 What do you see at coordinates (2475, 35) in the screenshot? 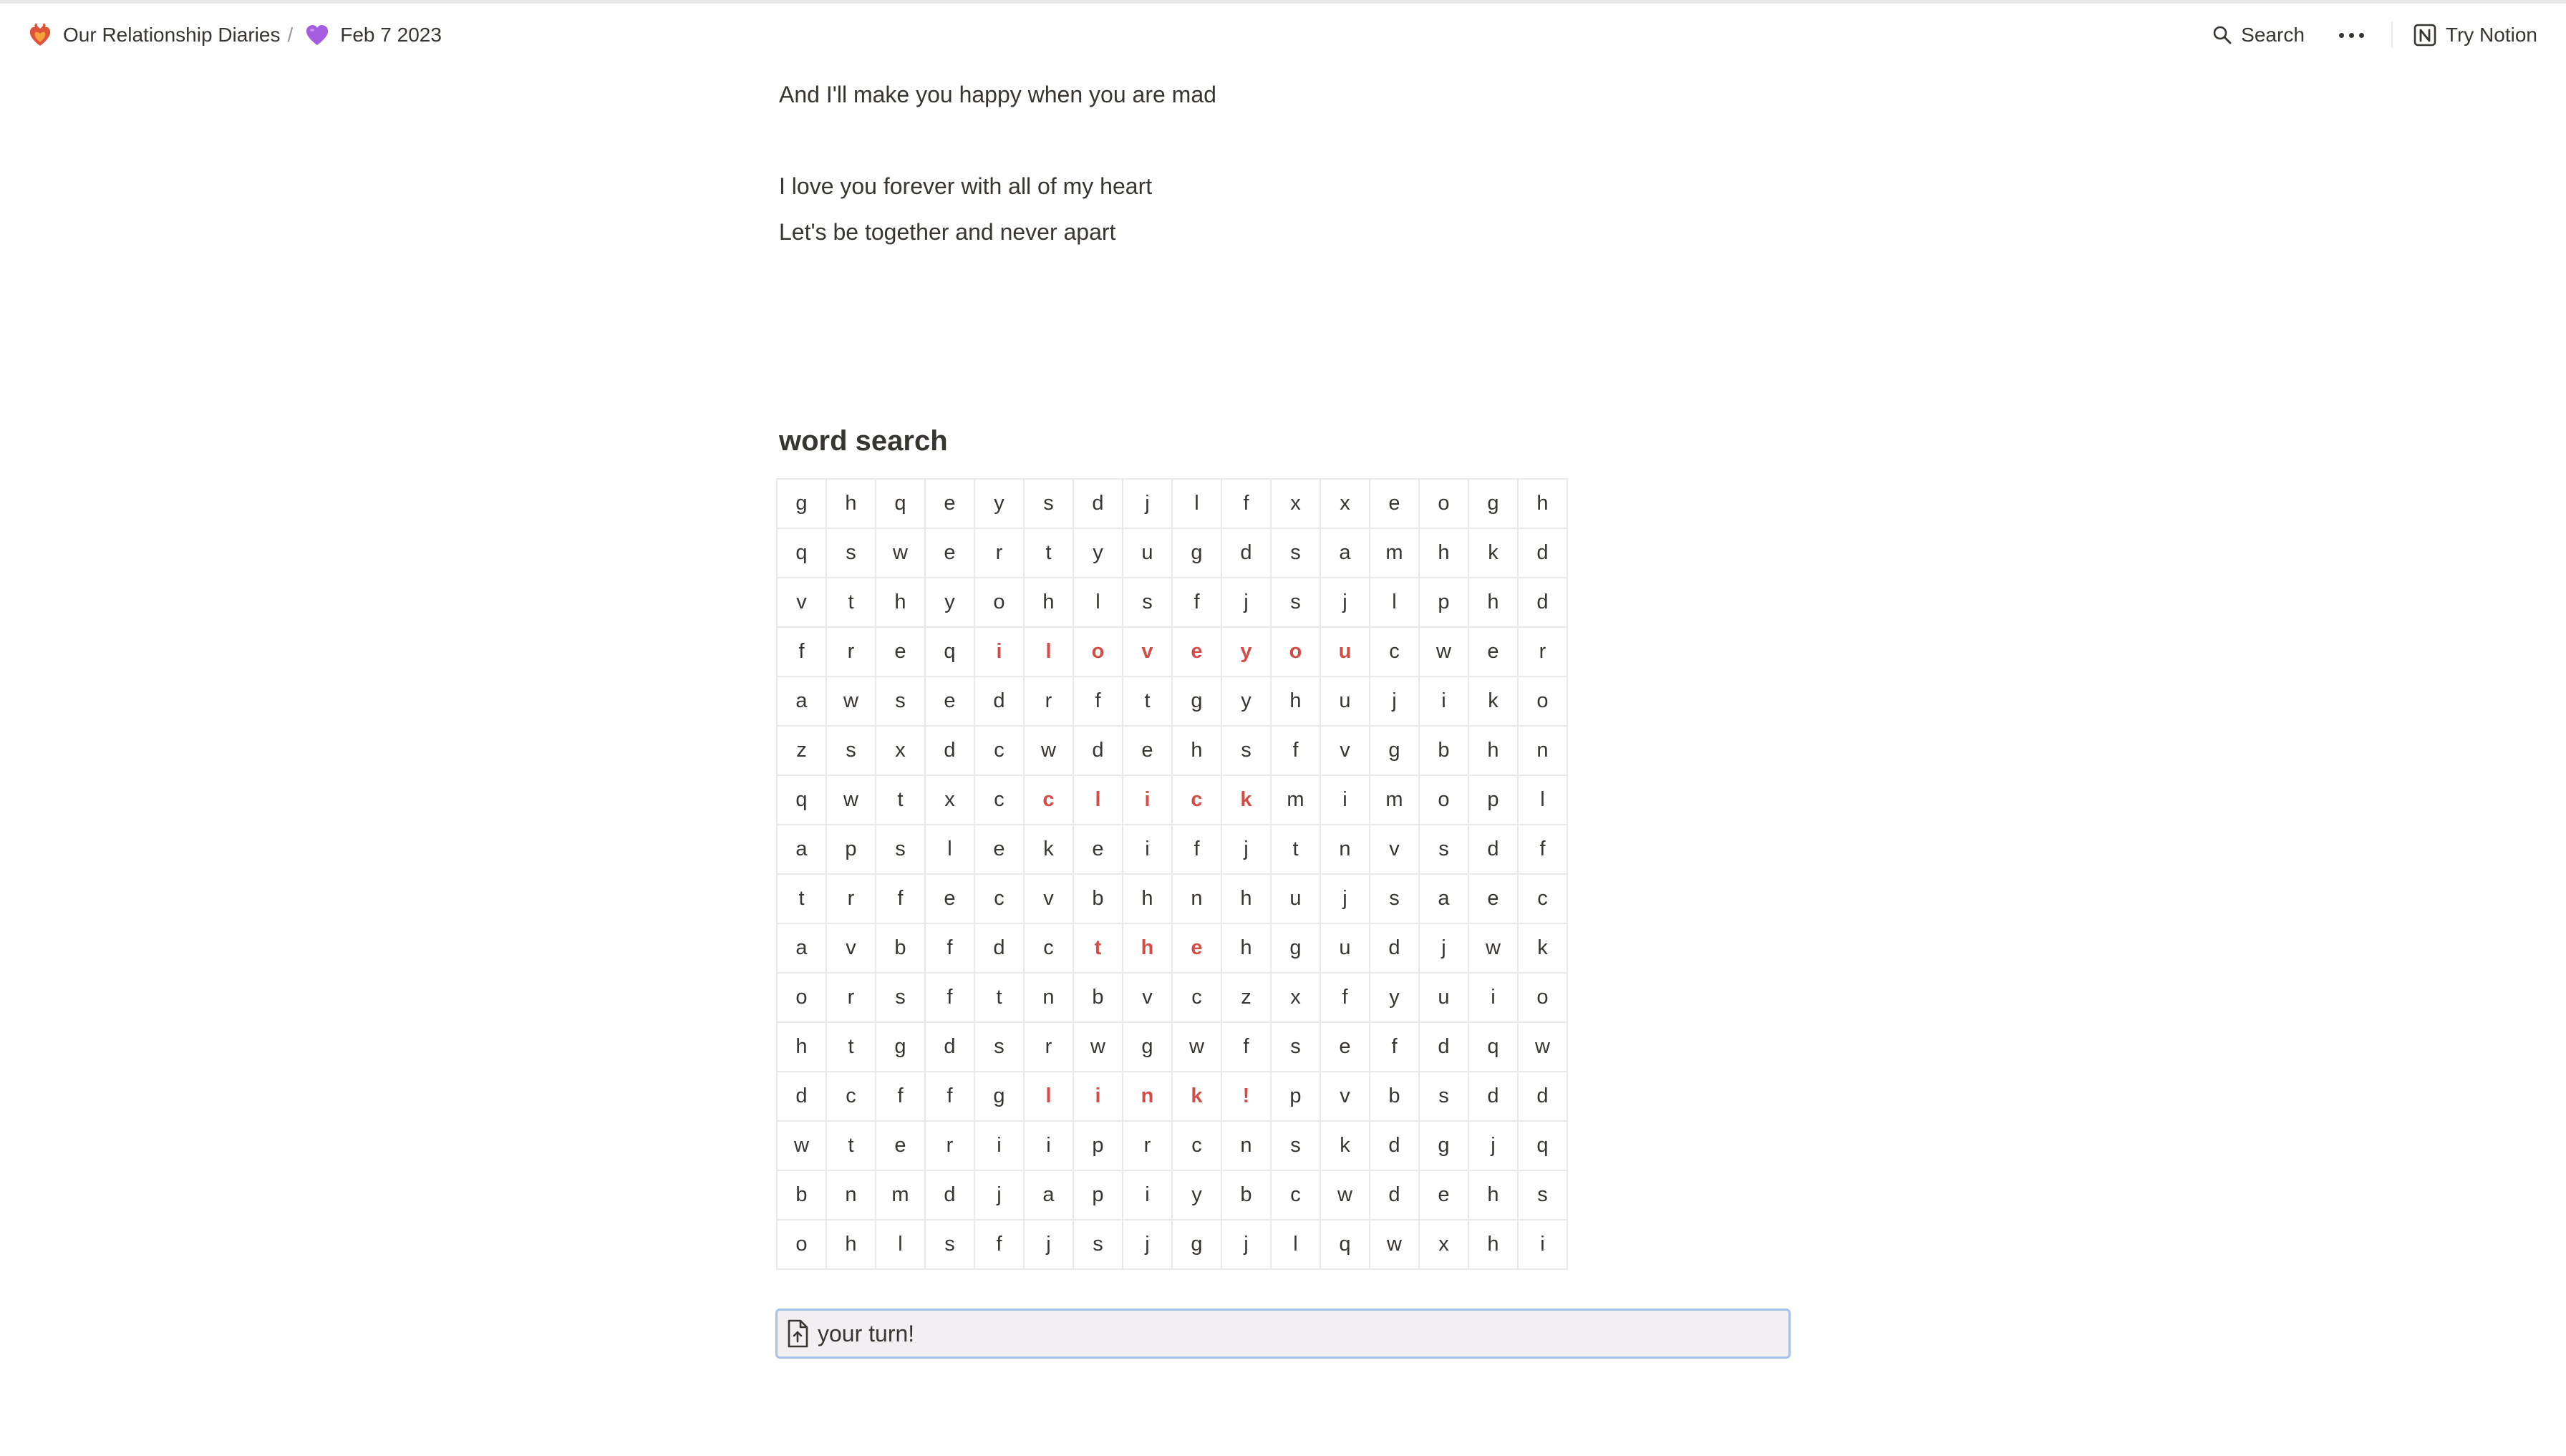
I see `try-notion-button: Try Notion` at bounding box center [2475, 35].